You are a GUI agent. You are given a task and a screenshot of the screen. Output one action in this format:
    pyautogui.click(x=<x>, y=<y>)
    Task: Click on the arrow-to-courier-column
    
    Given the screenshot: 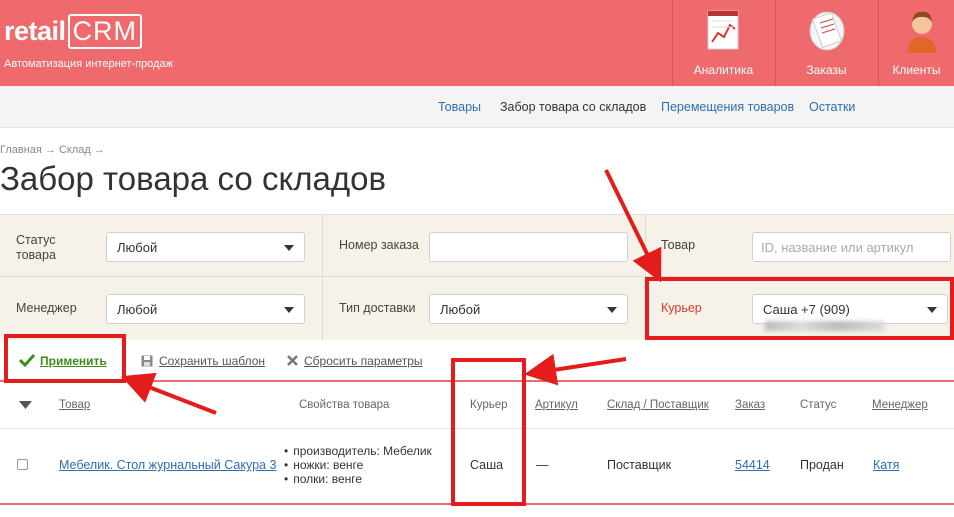 What is the action you would take?
    pyautogui.click(x=575, y=369)
    